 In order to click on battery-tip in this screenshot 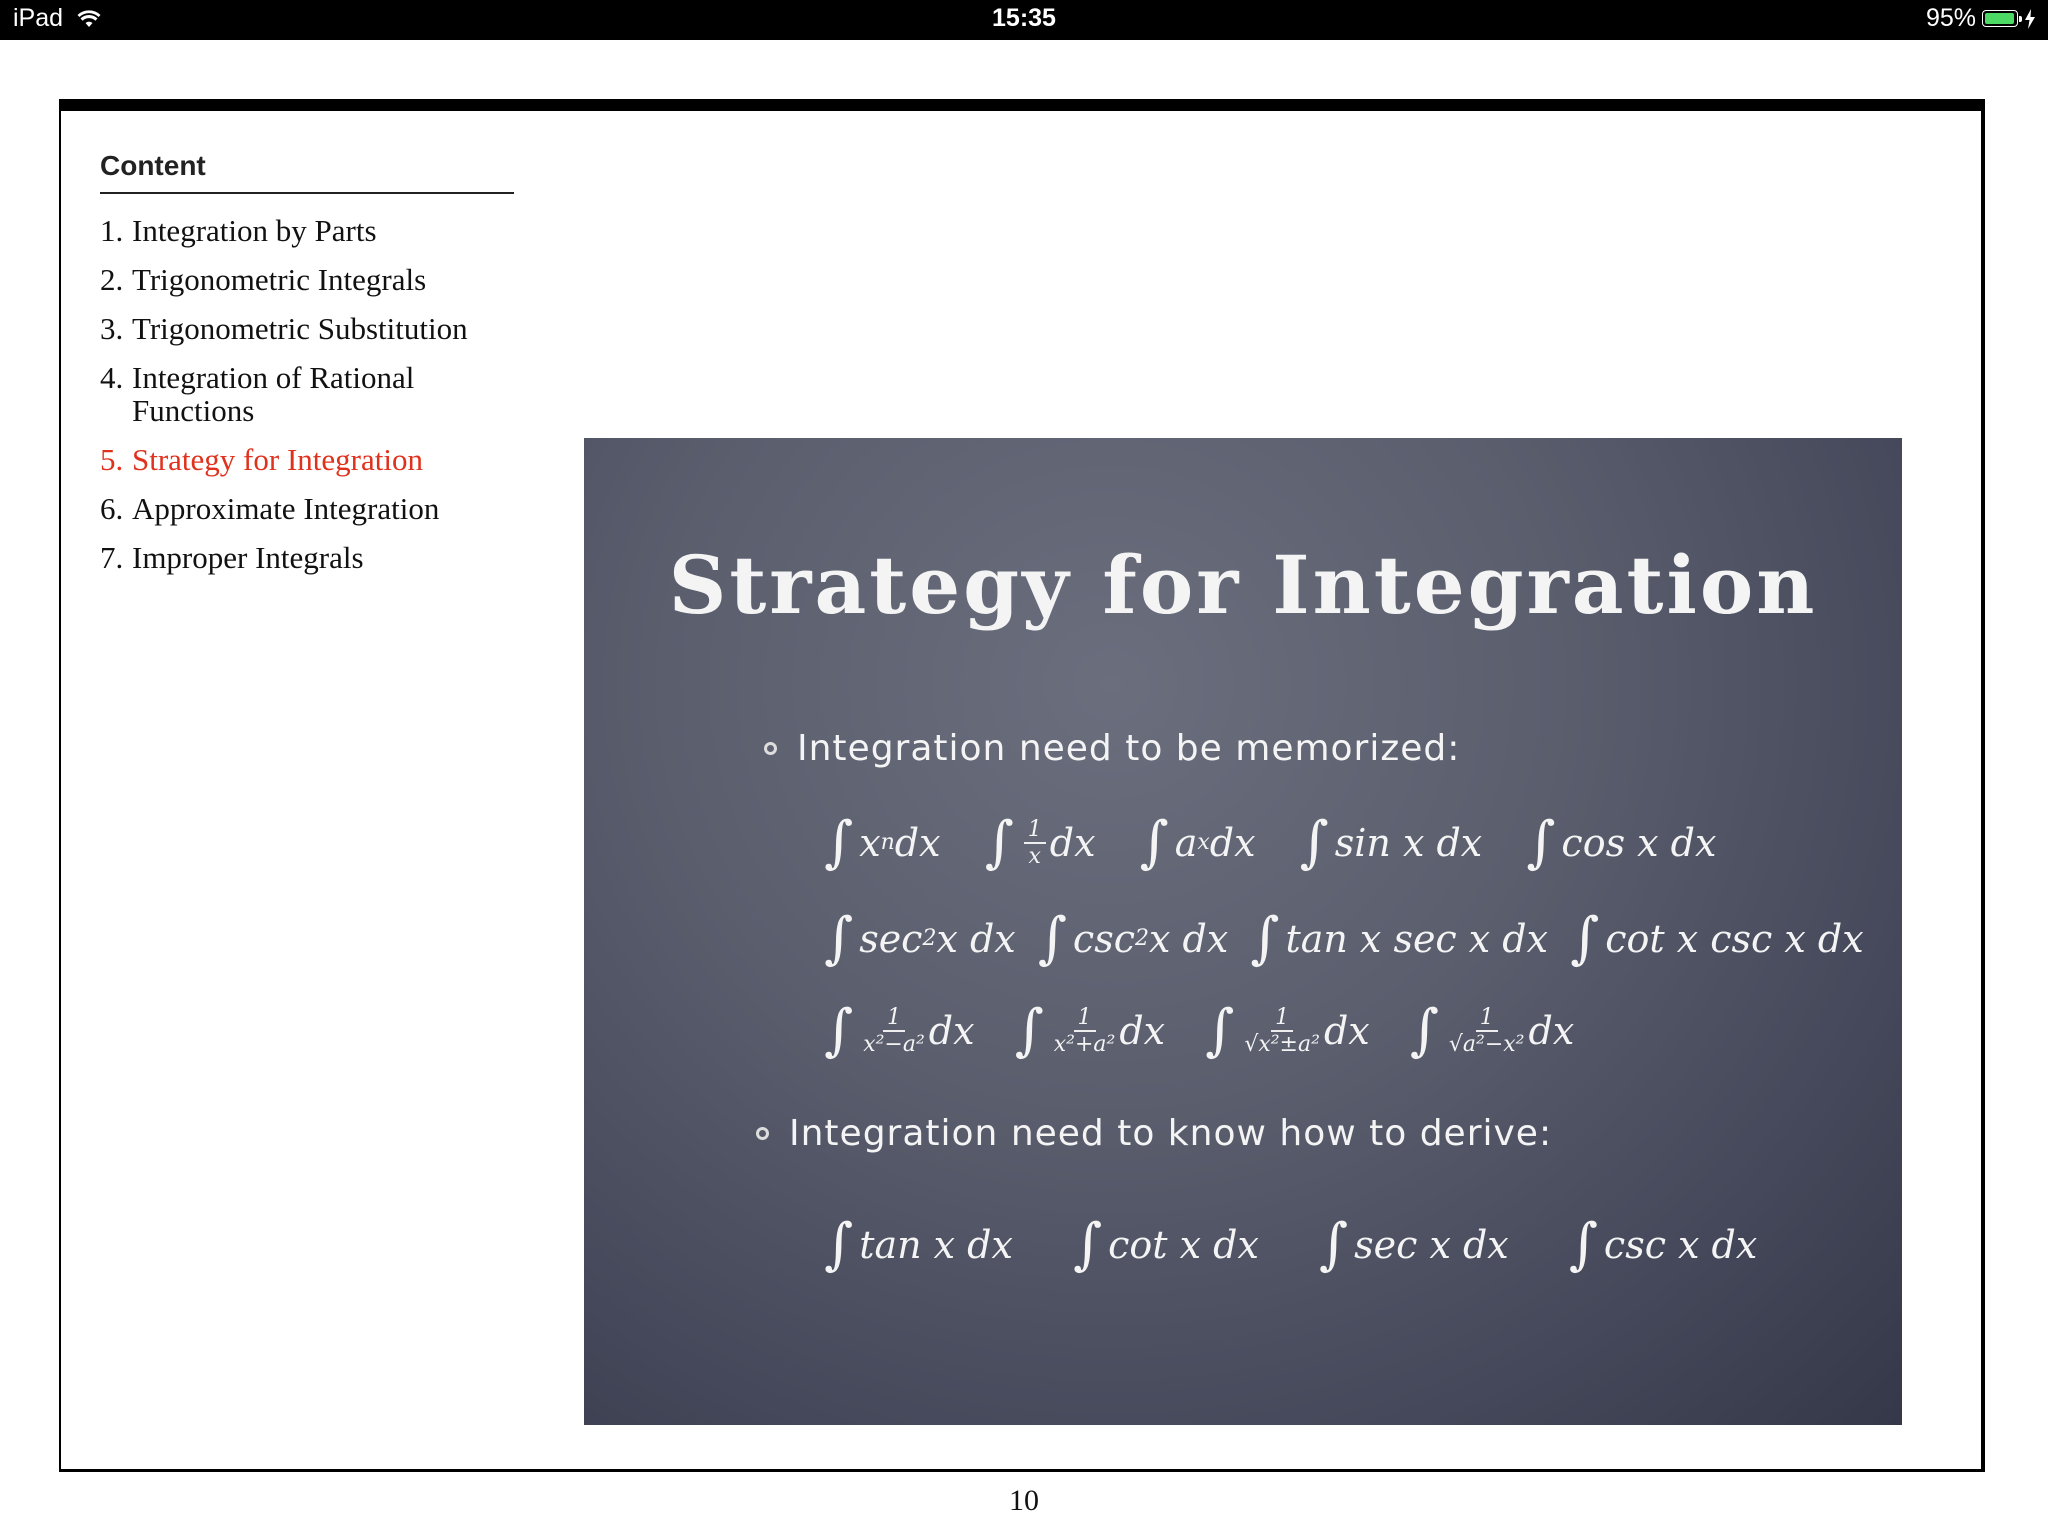, I will do `click(2020, 19)`.